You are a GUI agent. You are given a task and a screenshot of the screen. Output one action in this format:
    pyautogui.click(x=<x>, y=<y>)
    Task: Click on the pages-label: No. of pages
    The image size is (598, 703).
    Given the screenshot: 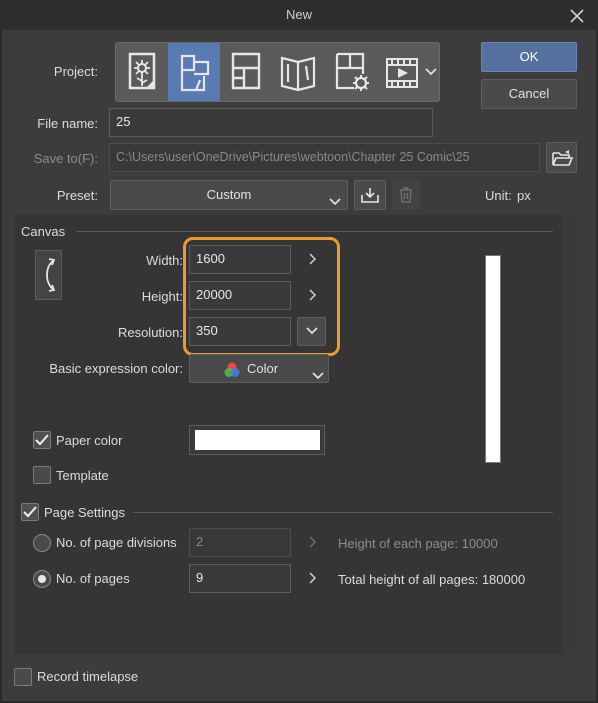 What is the action you would take?
    pyautogui.click(x=93, y=578)
    